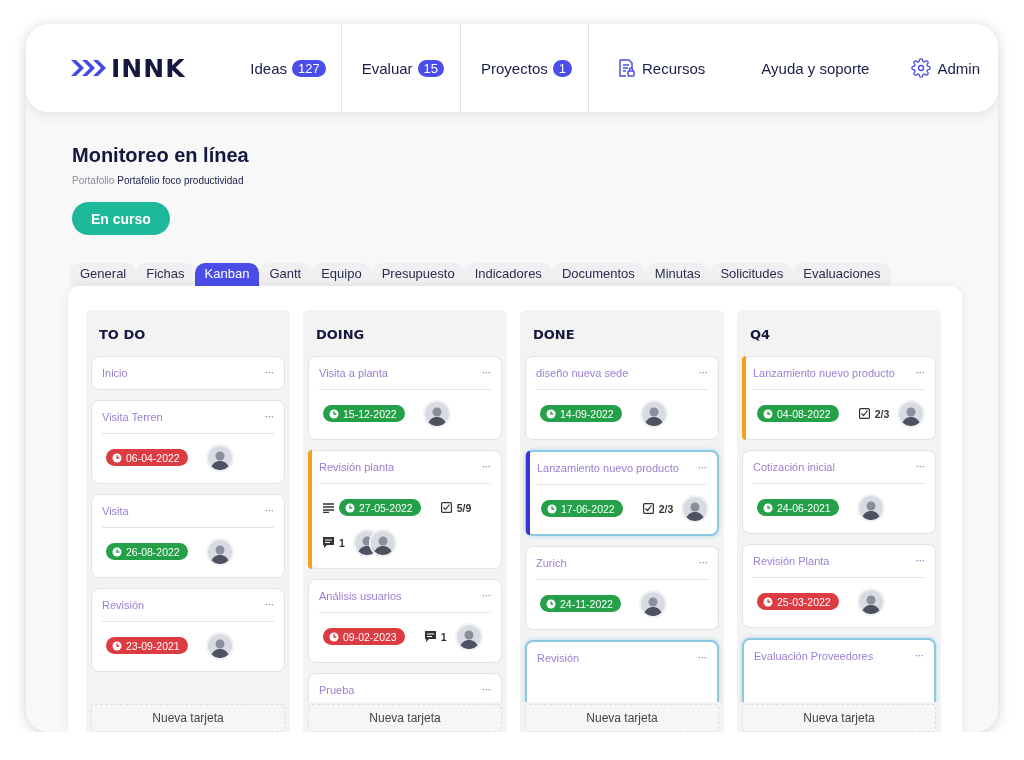  Describe the element at coordinates (921, 68) in the screenshot. I see `settings-icon` at that location.